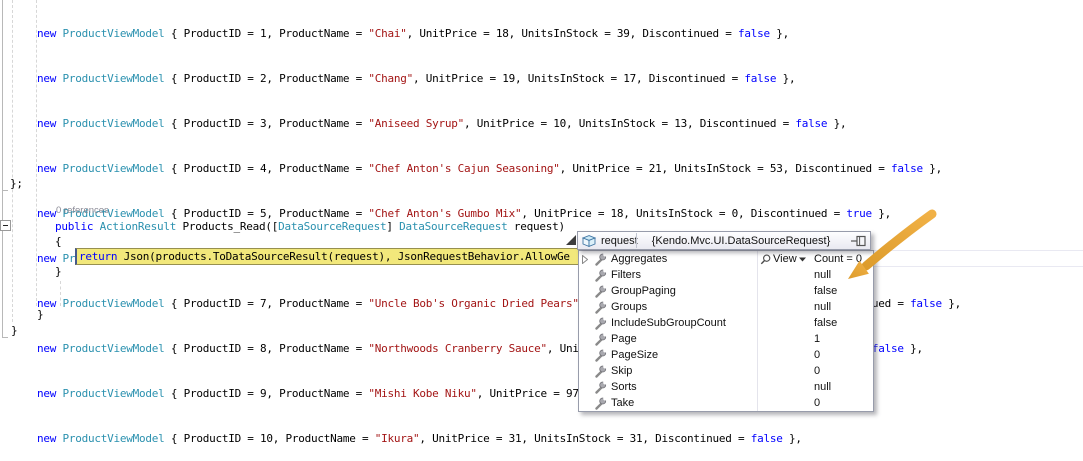 This screenshot has width=1083, height=461. I want to click on datatip-header: request {Kendo.Mvc.UI.DataSourceRequest}, so click(724, 240).